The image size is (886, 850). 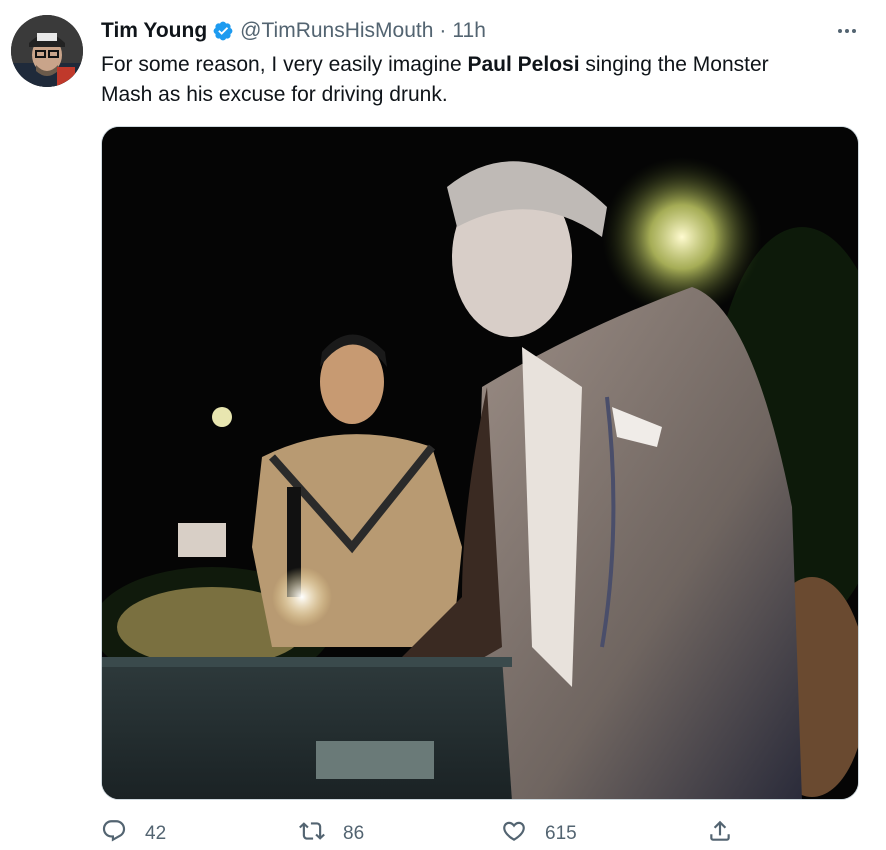 What do you see at coordinates (354, 833) in the screenshot?
I see `retweet-count: 86` at bounding box center [354, 833].